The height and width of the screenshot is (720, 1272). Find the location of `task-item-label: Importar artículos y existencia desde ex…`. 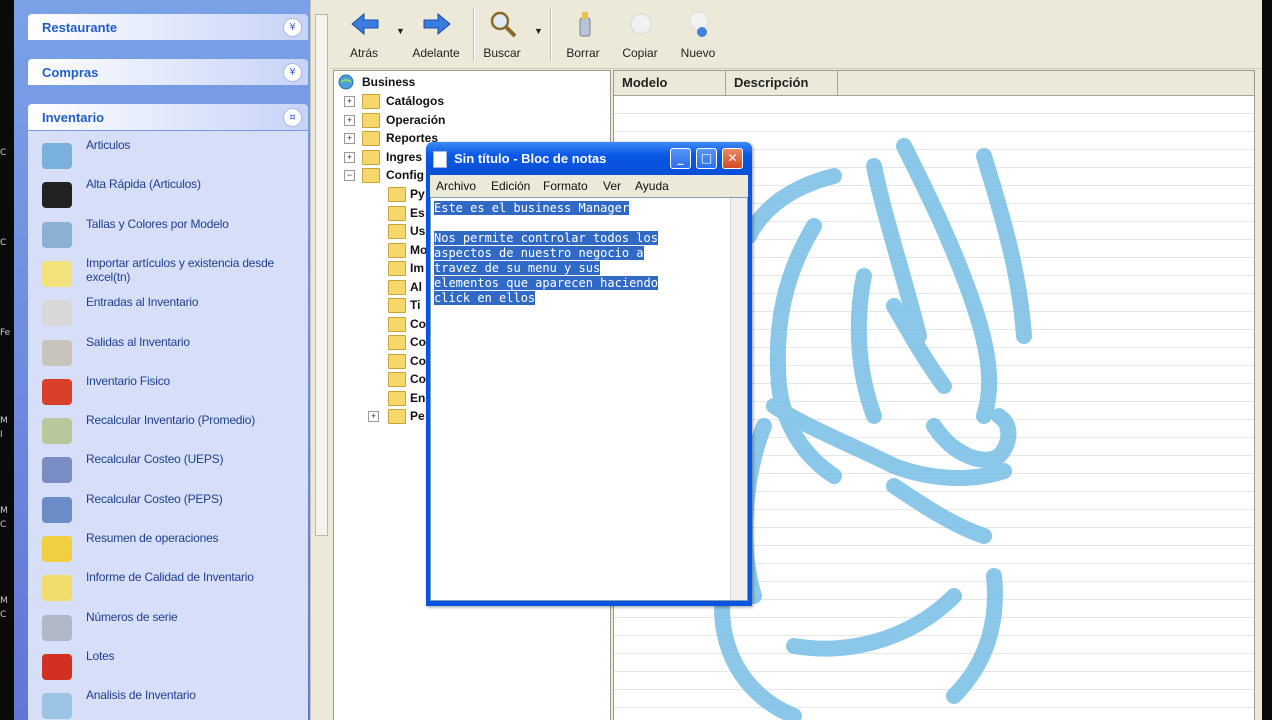

task-item-label: Importar artículos y existencia desde ex… is located at coordinates (180, 269).